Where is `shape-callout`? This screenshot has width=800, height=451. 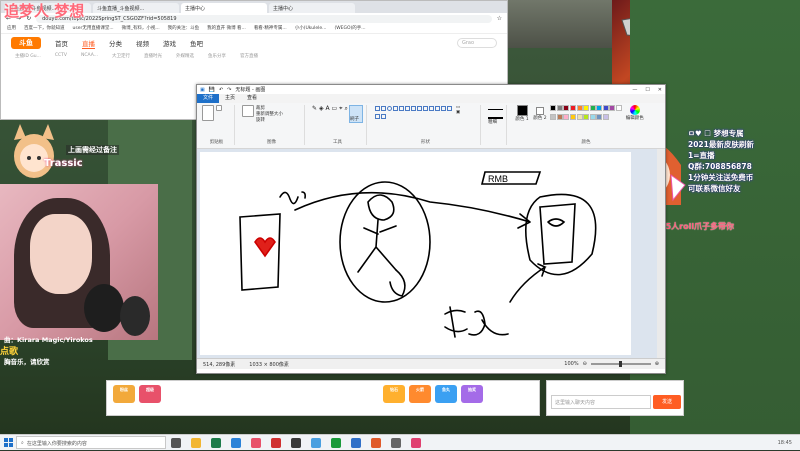
shape-callout is located at coordinates (449, 108).